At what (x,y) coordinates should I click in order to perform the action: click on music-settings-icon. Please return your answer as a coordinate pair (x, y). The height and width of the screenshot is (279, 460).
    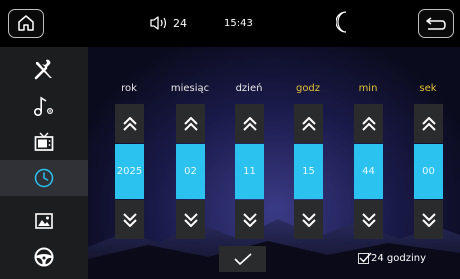
    Looking at the image, I should click on (43, 106).